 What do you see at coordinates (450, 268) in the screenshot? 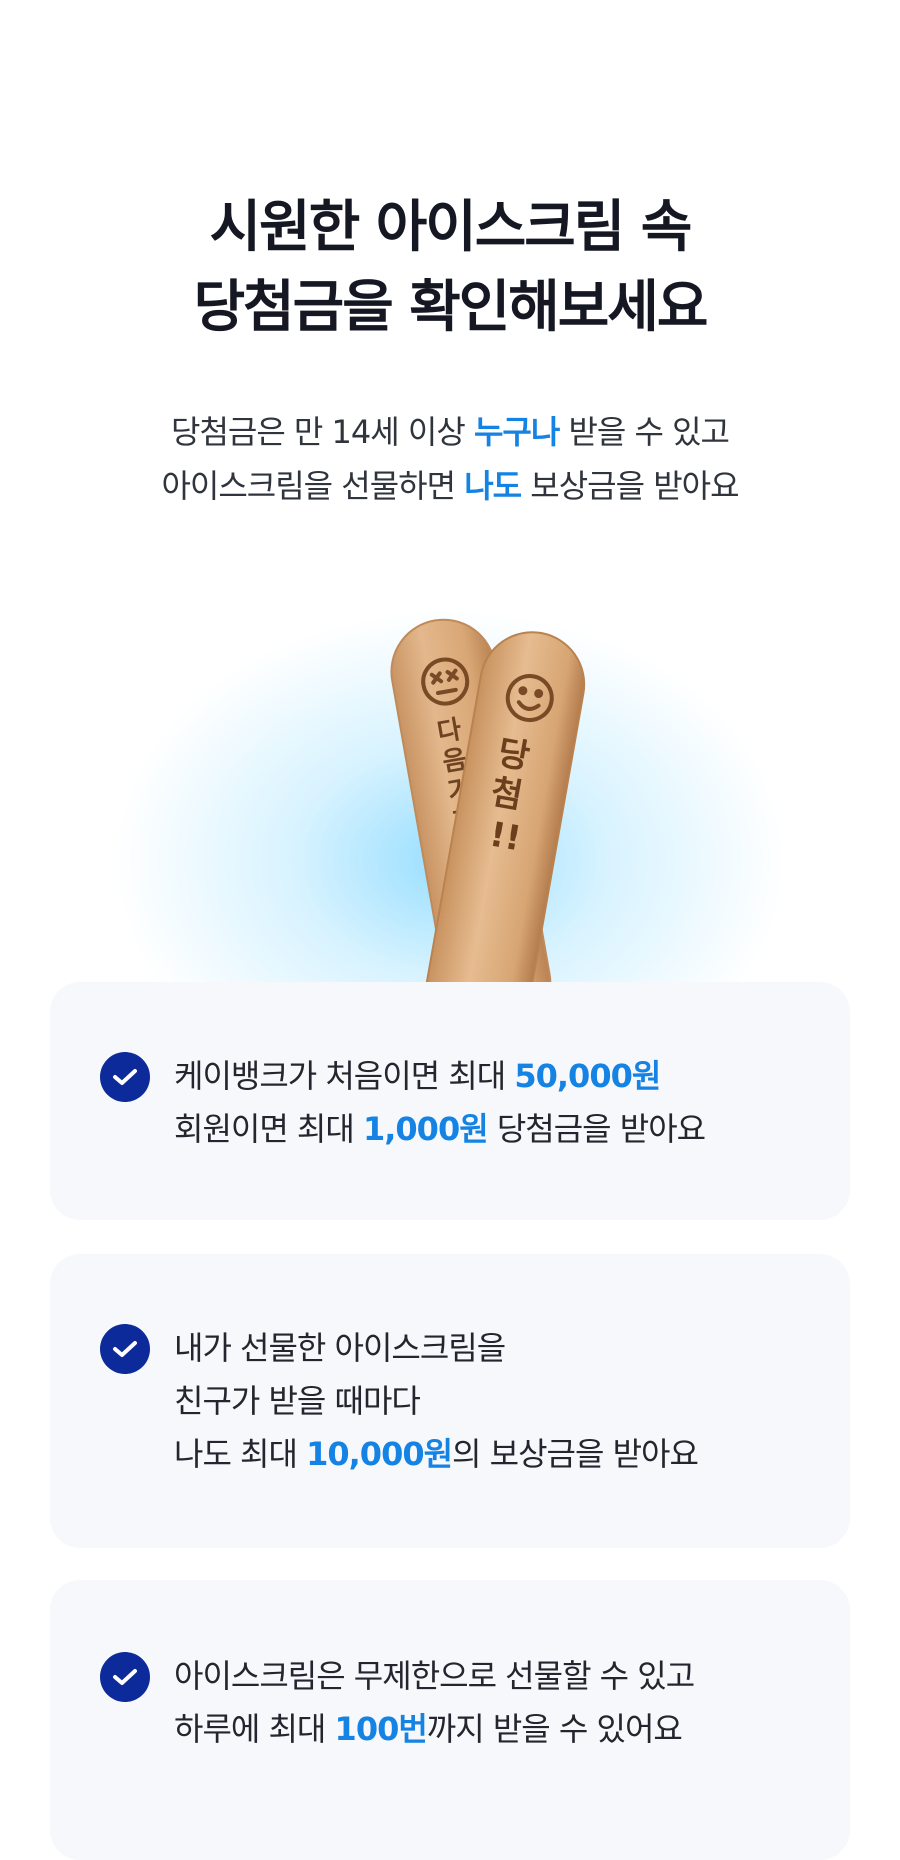
I see `page-title: 시원한 아이스크림 속 당첨금을 확인해보세요` at bounding box center [450, 268].